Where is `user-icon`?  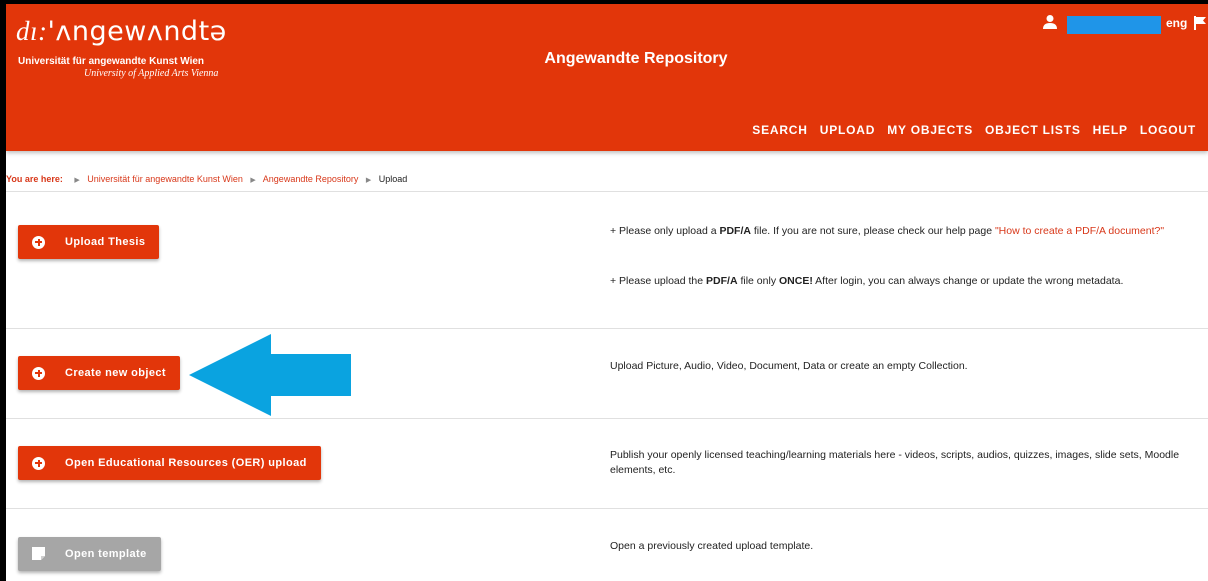
user-icon is located at coordinates (1050, 22).